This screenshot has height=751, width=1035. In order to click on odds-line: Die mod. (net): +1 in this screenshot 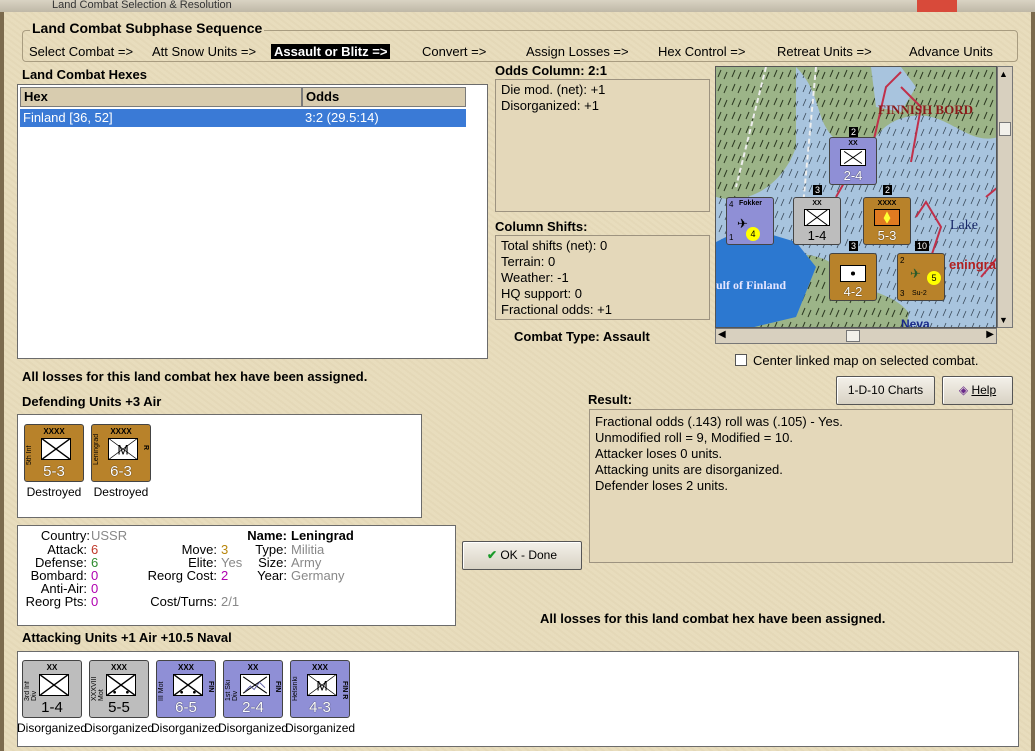, I will do `click(553, 89)`.